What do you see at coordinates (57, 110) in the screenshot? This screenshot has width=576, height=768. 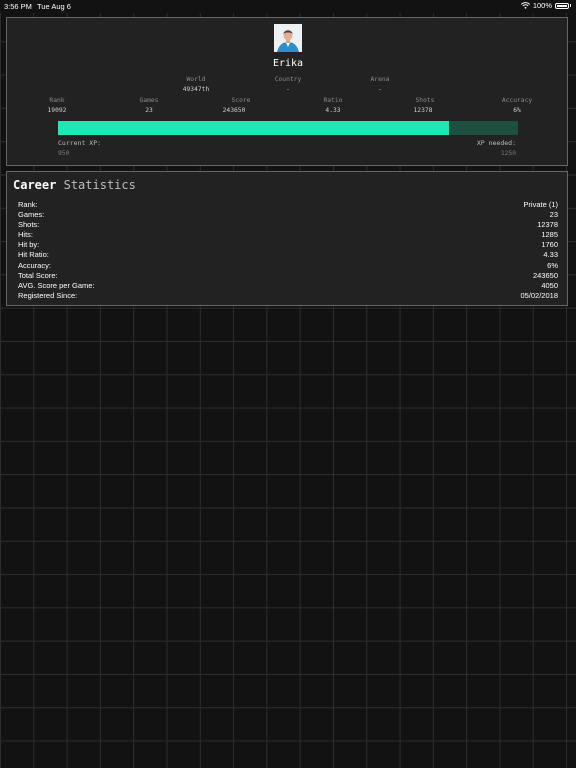 I see `rank-value: 19092` at bounding box center [57, 110].